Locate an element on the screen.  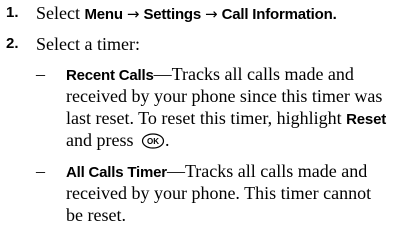
timer-text: . is located at coordinates (167, 140).